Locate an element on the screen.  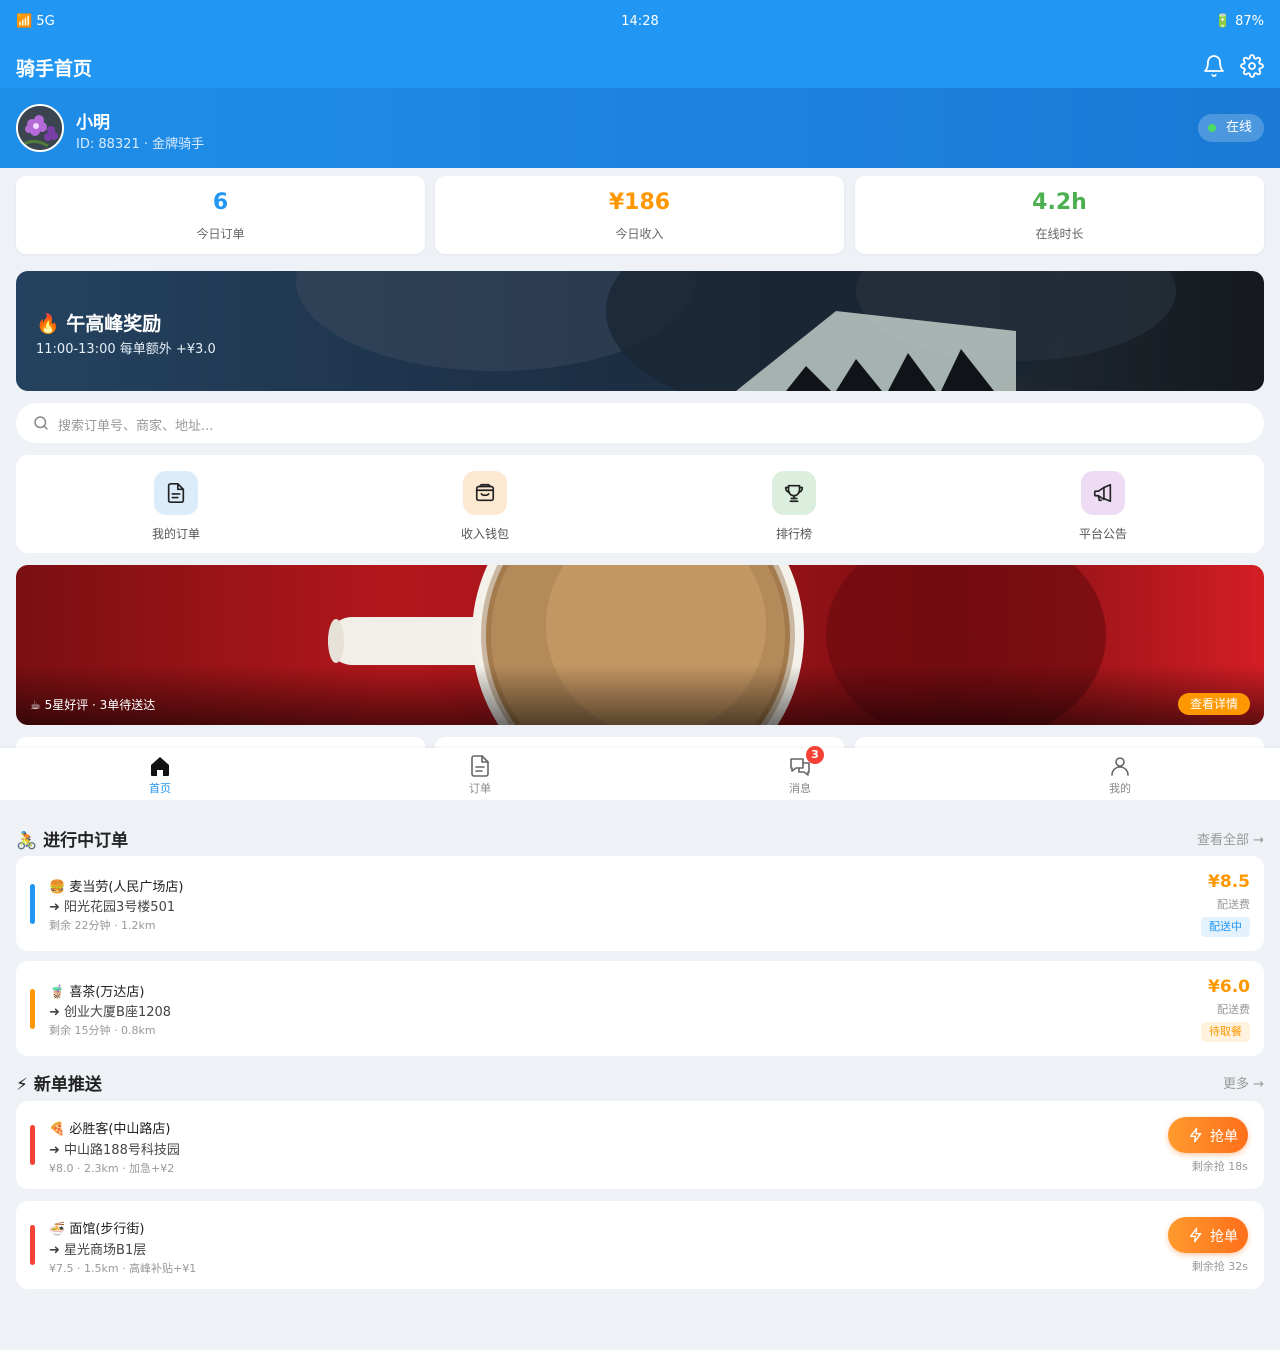
status-bar: 📶 5G 14:28 🔋 87% is located at coordinates (640, 22).